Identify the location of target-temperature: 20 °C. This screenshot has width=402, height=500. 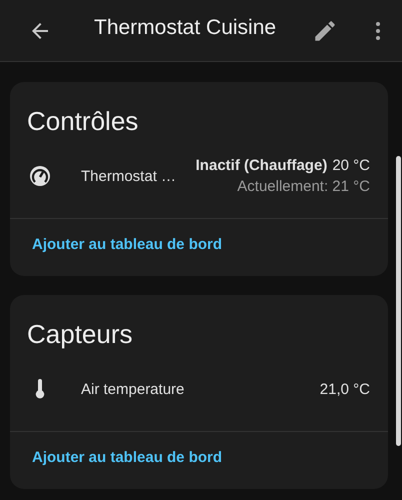
(351, 165).